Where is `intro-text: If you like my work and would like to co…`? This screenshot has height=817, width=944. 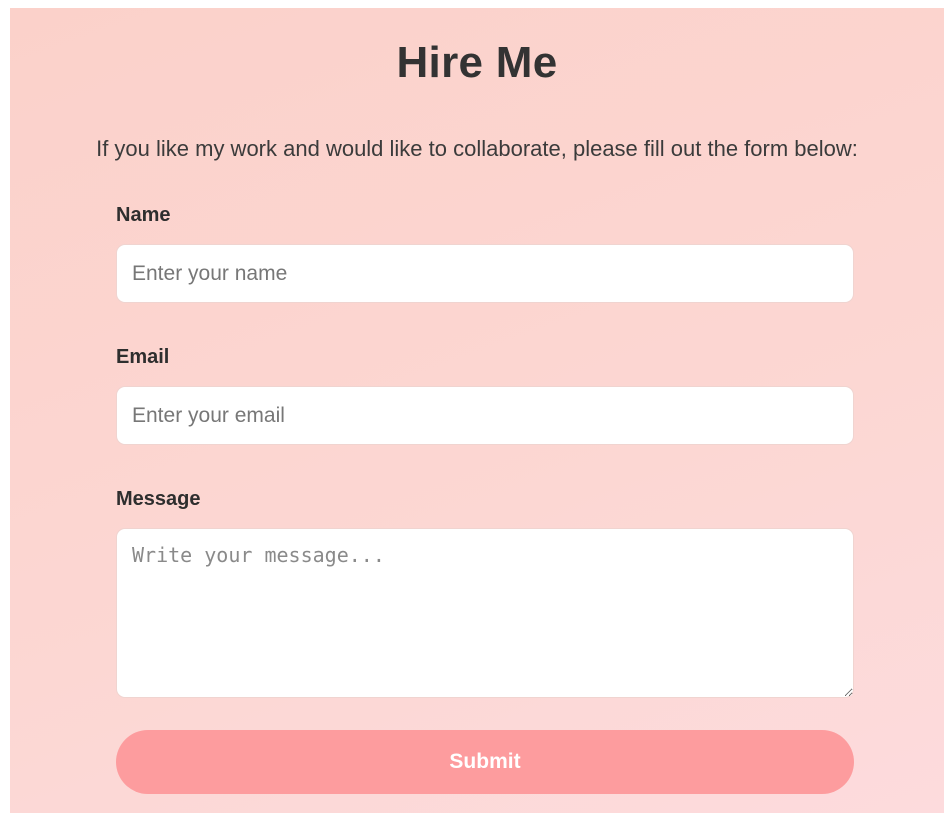
intro-text: If you like my work and would like to co… is located at coordinates (477, 148).